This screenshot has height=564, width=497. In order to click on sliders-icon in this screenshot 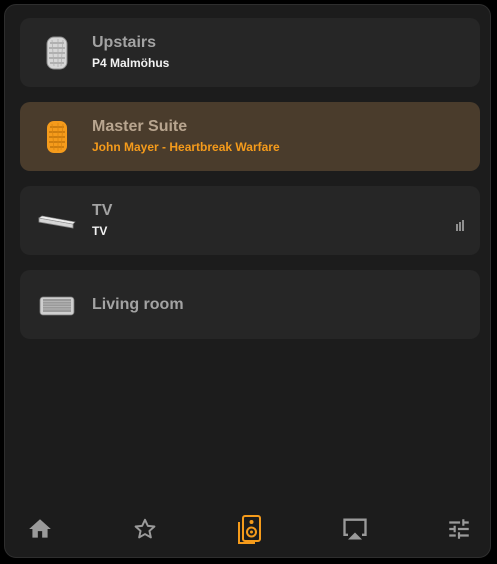, I will do `click(459, 529)`.